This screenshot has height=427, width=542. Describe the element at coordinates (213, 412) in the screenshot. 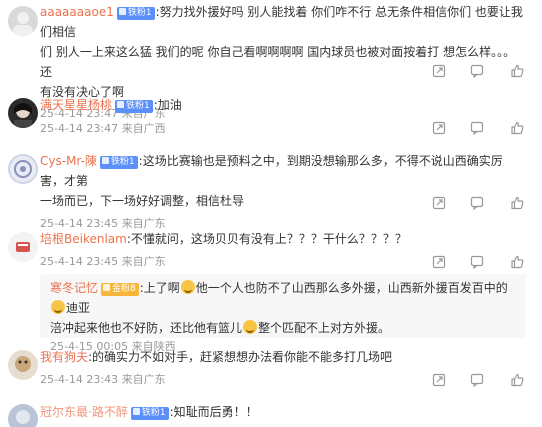

I see `comment-body-line: :知耻而后勇！！` at that location.